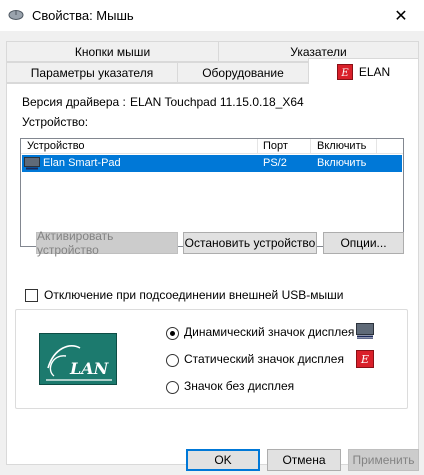  I want to click on static-display-icon-radio, so click(172, 360).